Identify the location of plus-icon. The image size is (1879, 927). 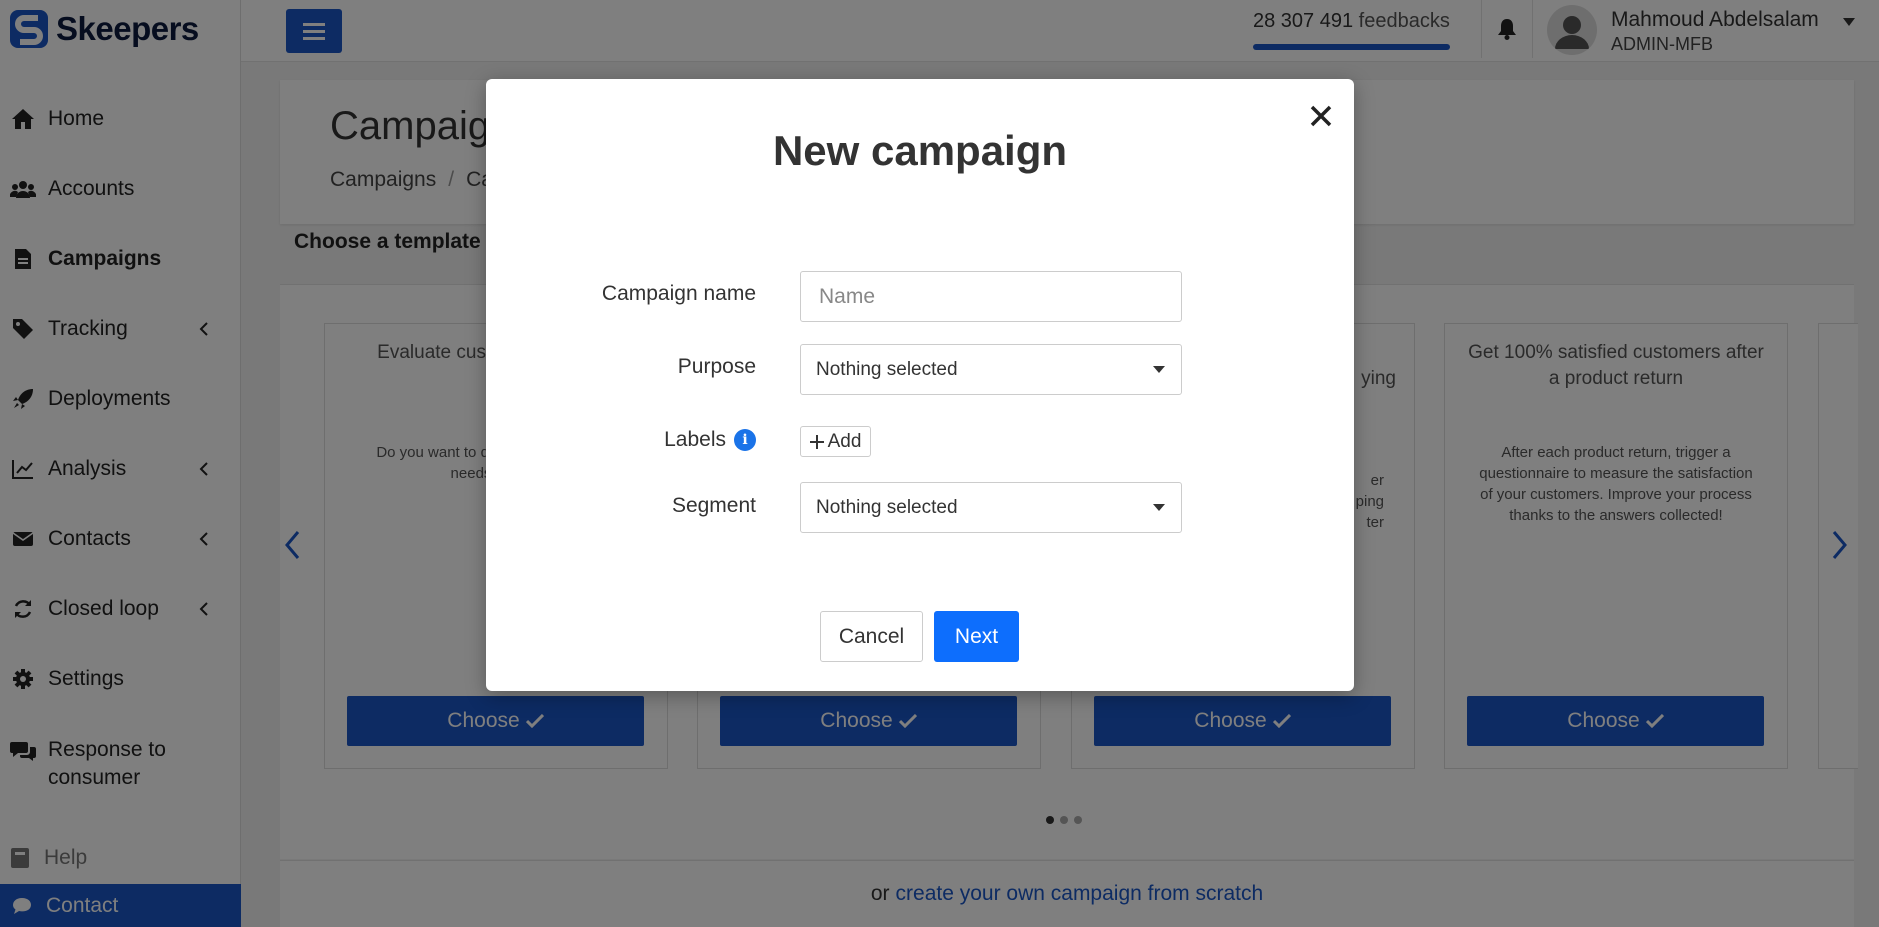
(816, 441).